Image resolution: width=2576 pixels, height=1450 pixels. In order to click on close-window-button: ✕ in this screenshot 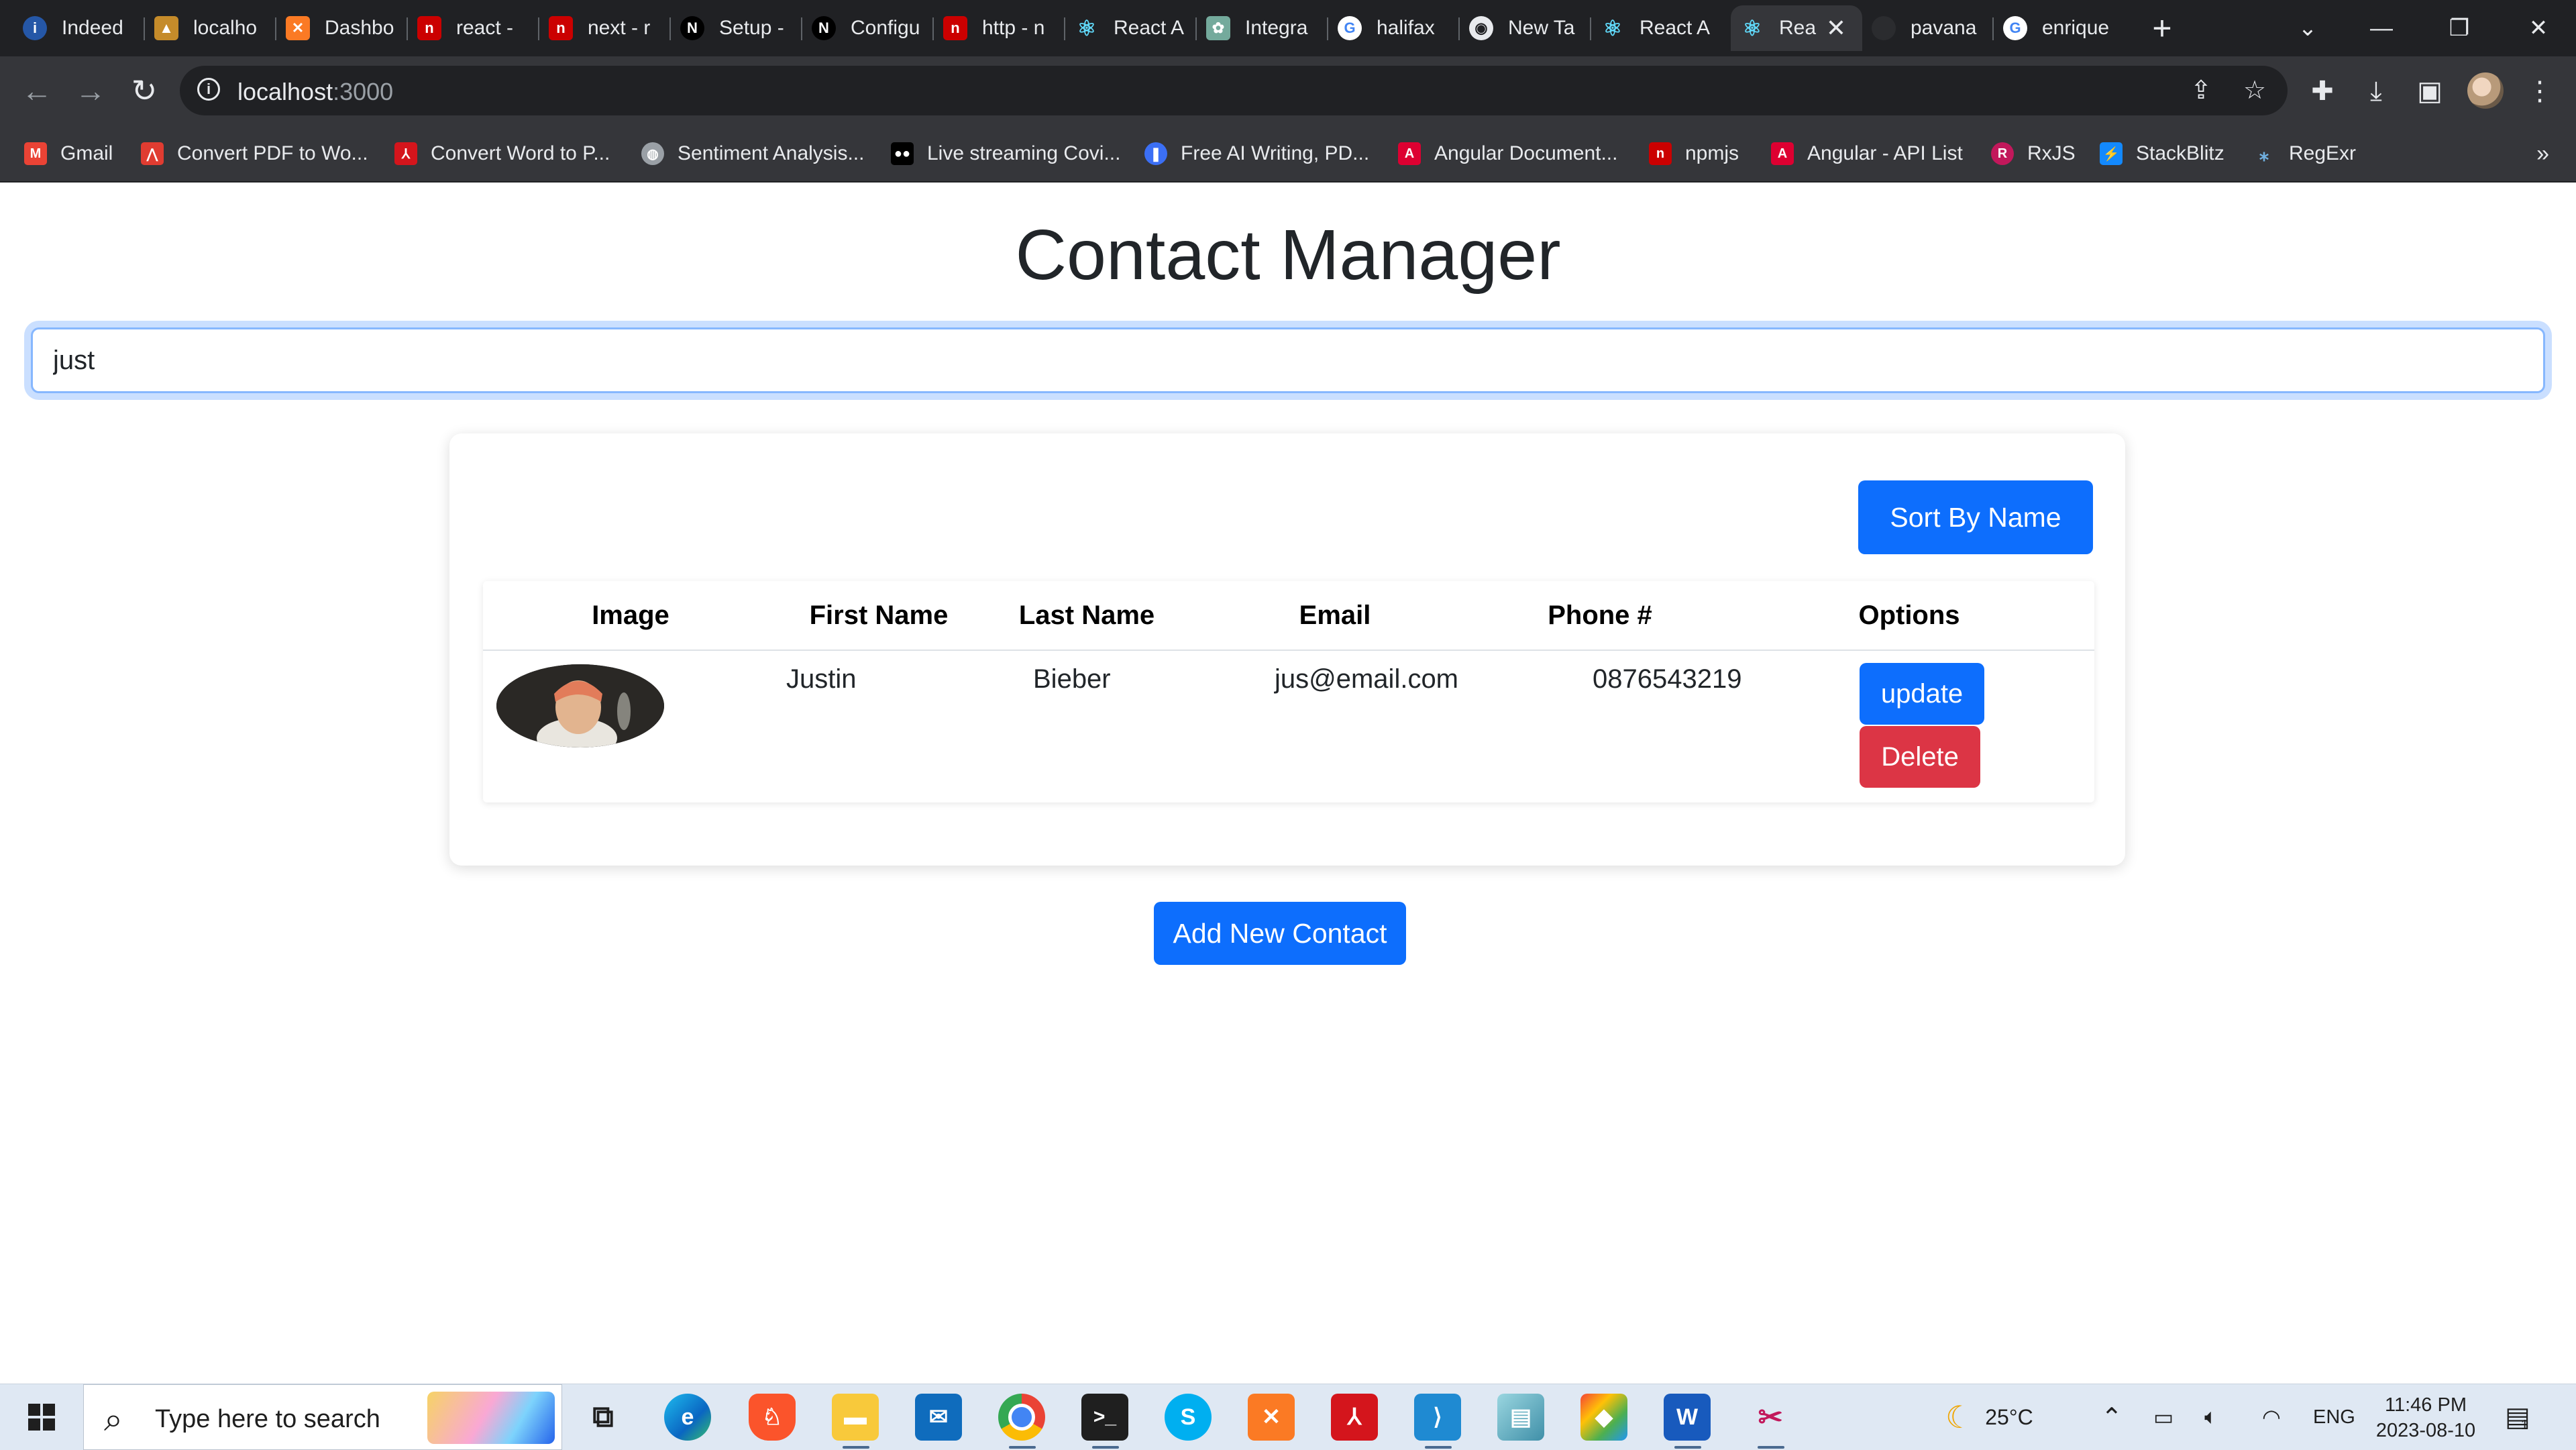, I will do `click(2538, 28)`.